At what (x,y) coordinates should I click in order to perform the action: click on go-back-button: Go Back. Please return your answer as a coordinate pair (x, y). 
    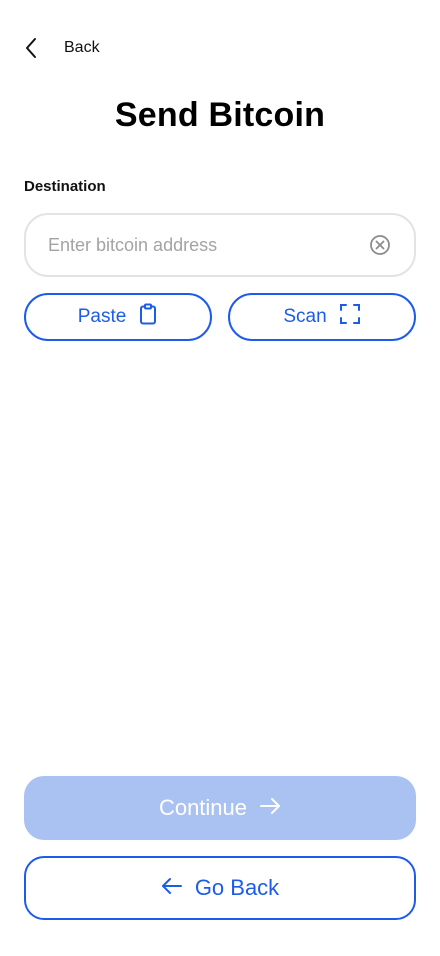
    Looking at the image, I should click on (220, 888).